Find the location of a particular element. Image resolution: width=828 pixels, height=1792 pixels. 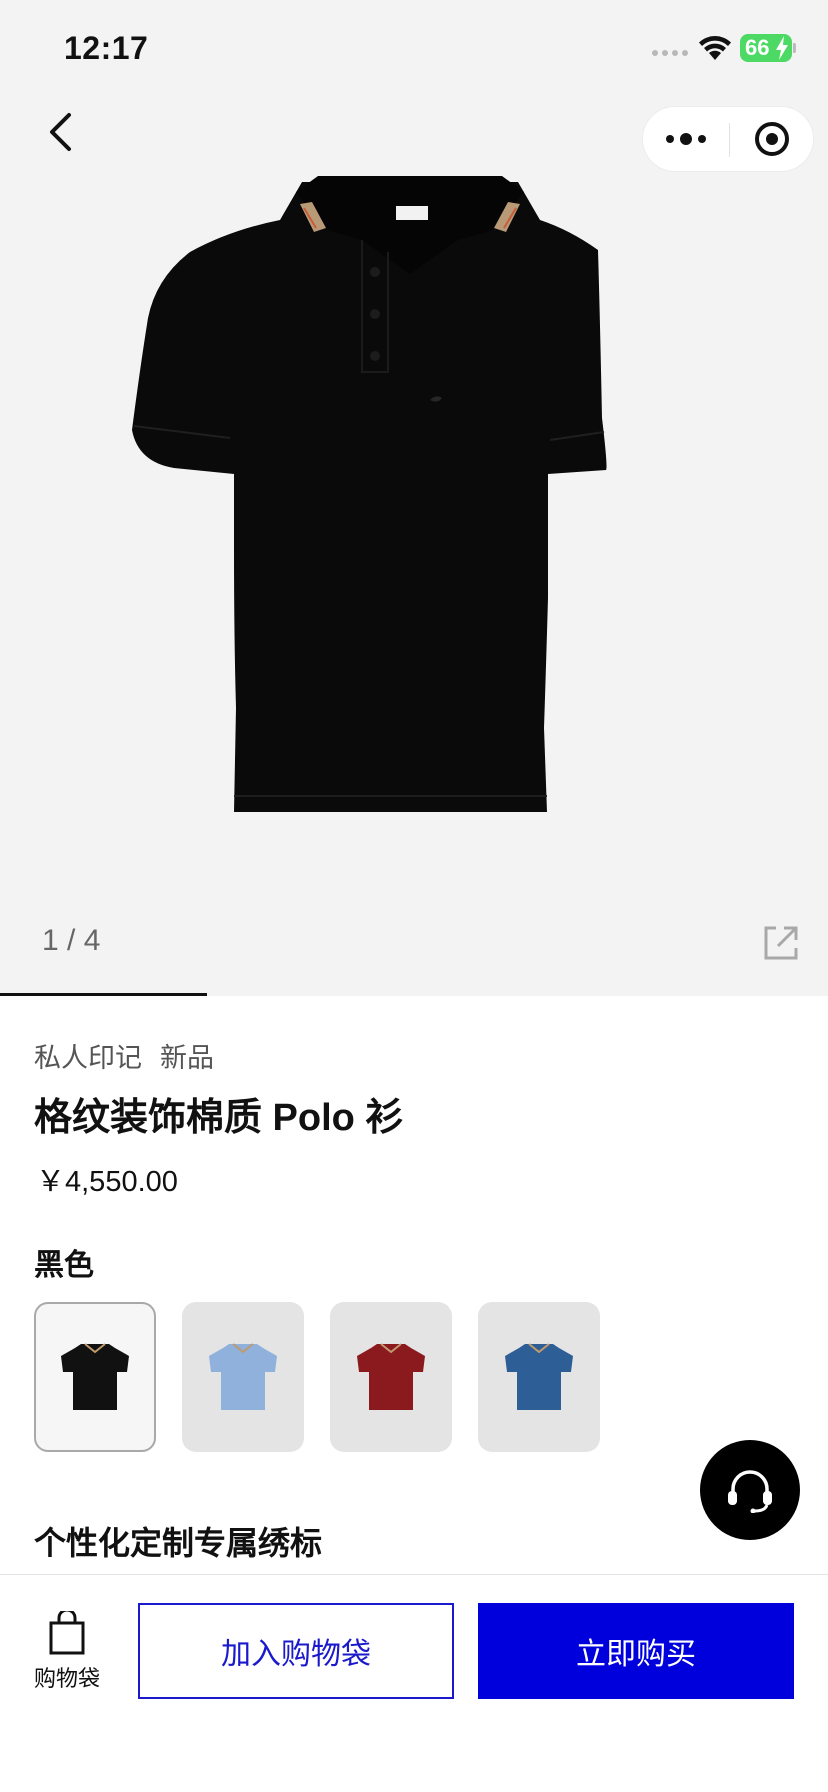

status-bar: 12:17 66 is located at coordinates (414, 48).